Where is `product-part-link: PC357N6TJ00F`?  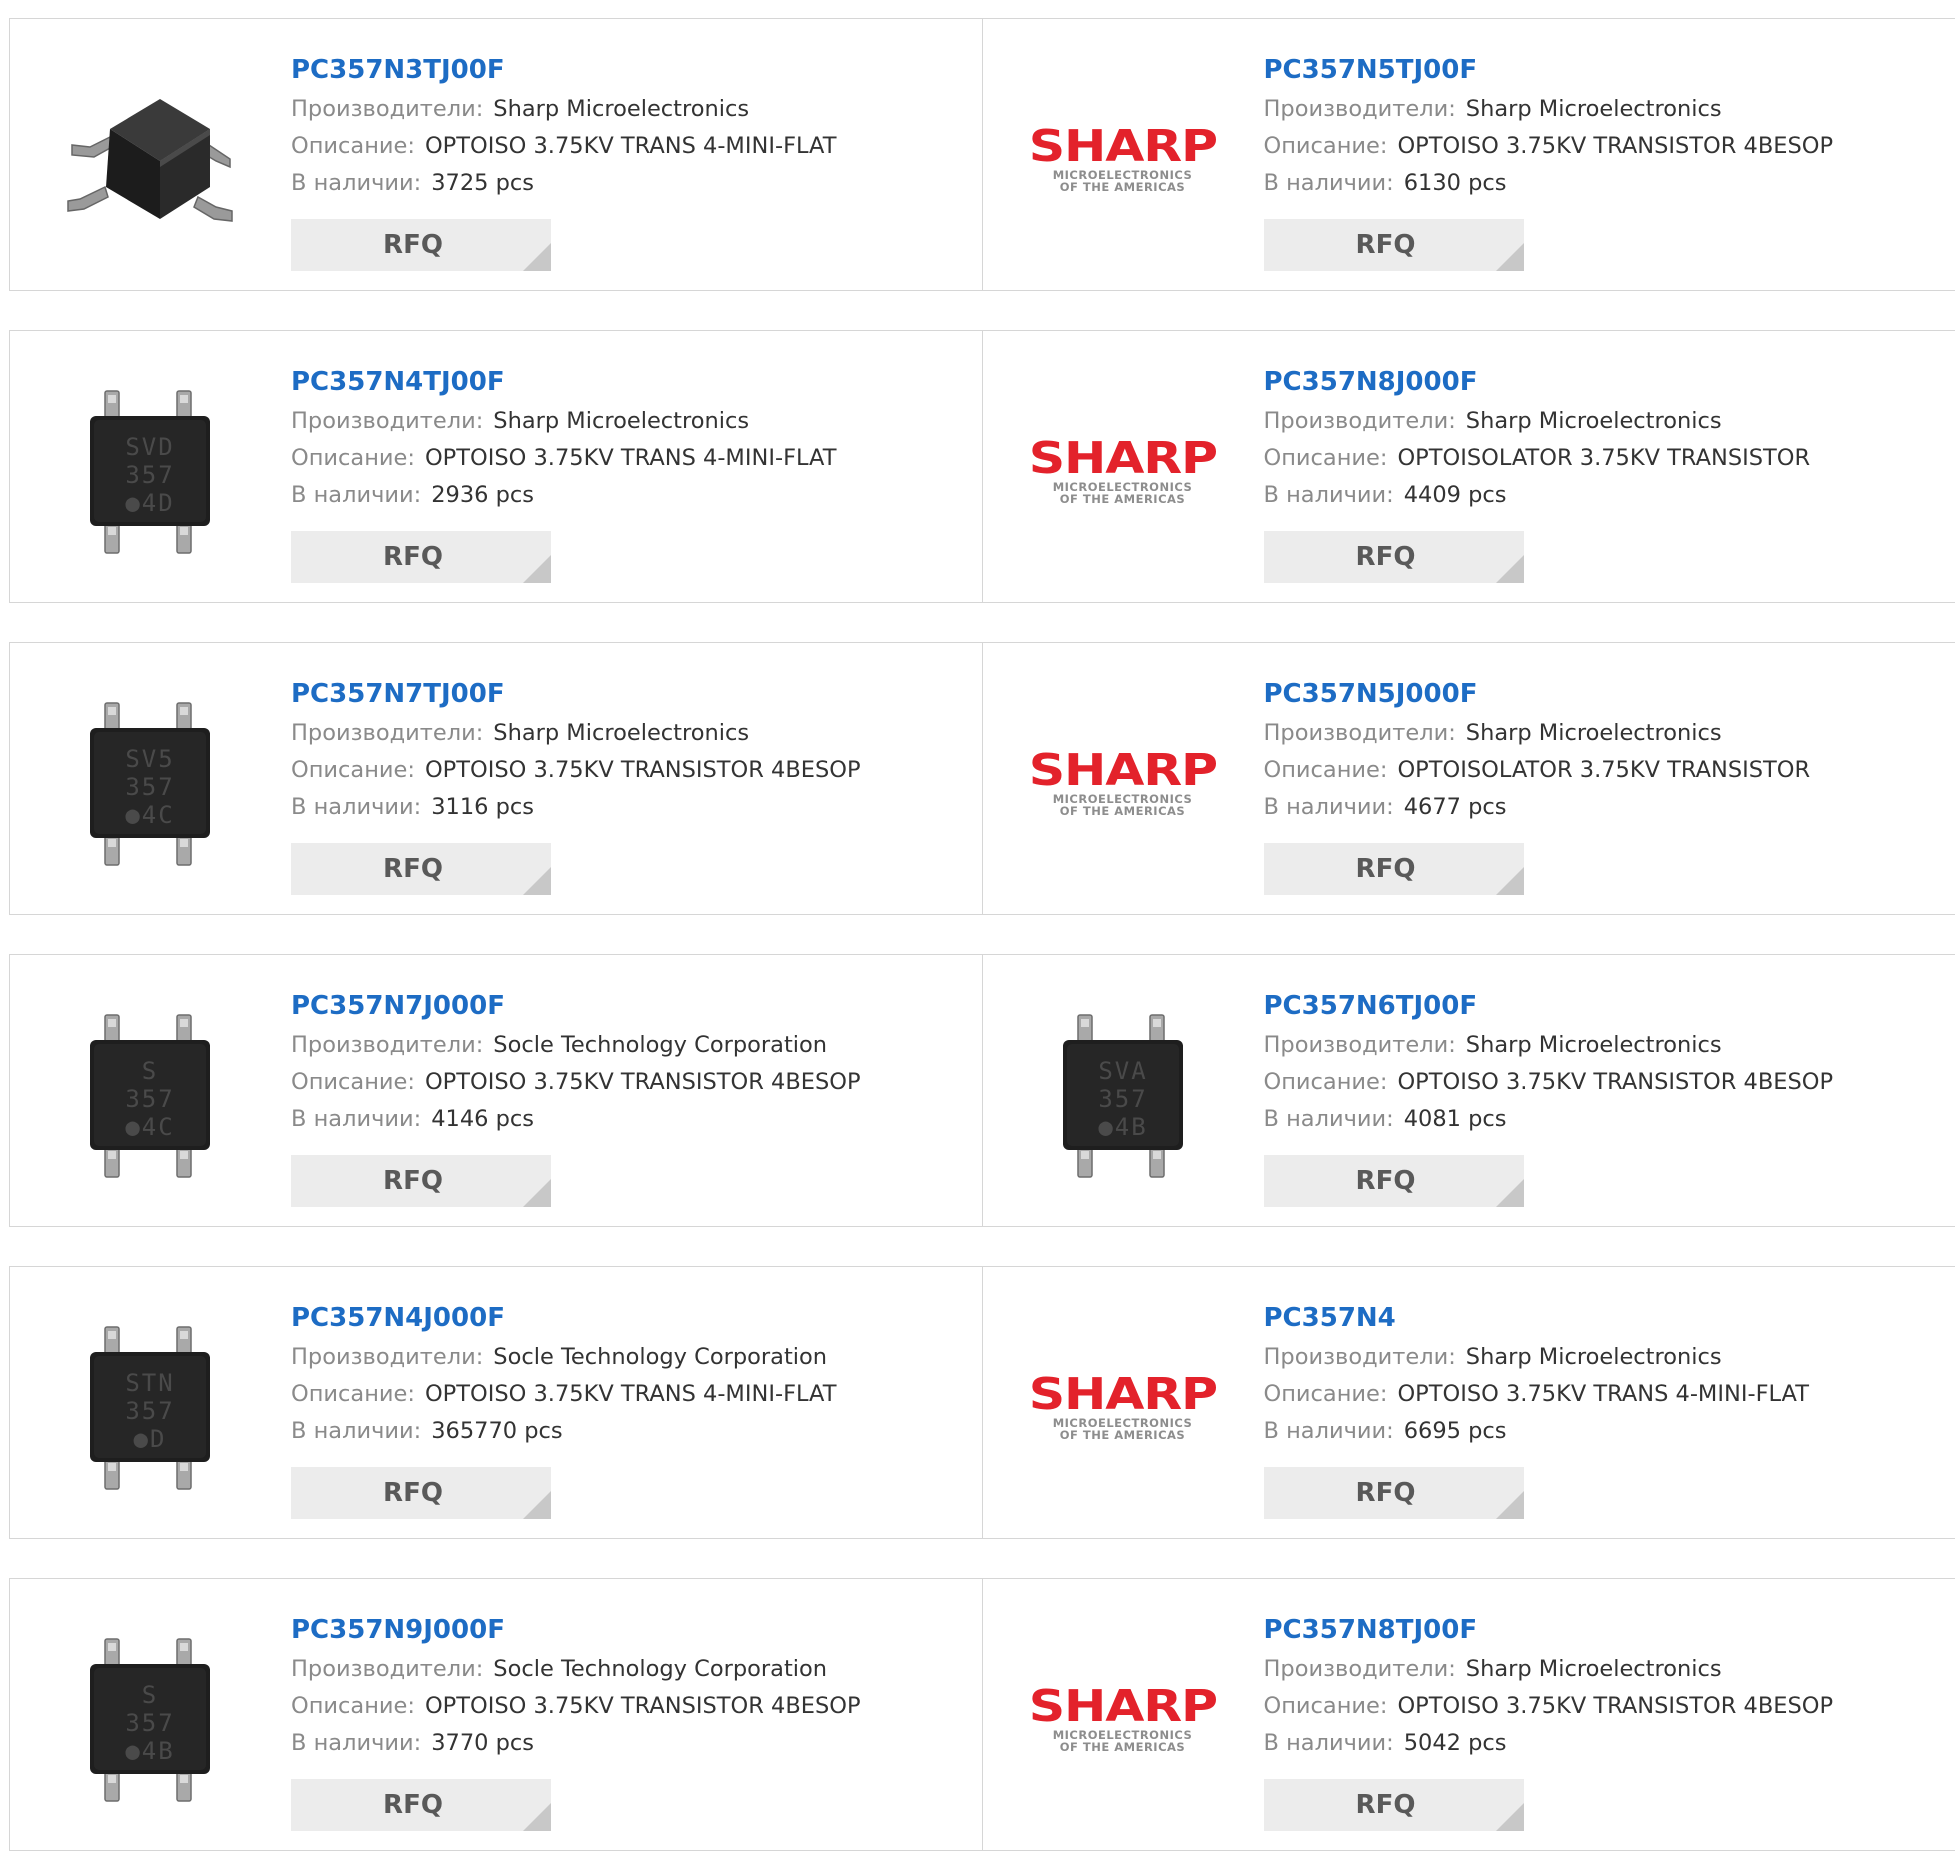
product-part-link: PC357N6TJ00F is located at coordinates (1605, 1006).